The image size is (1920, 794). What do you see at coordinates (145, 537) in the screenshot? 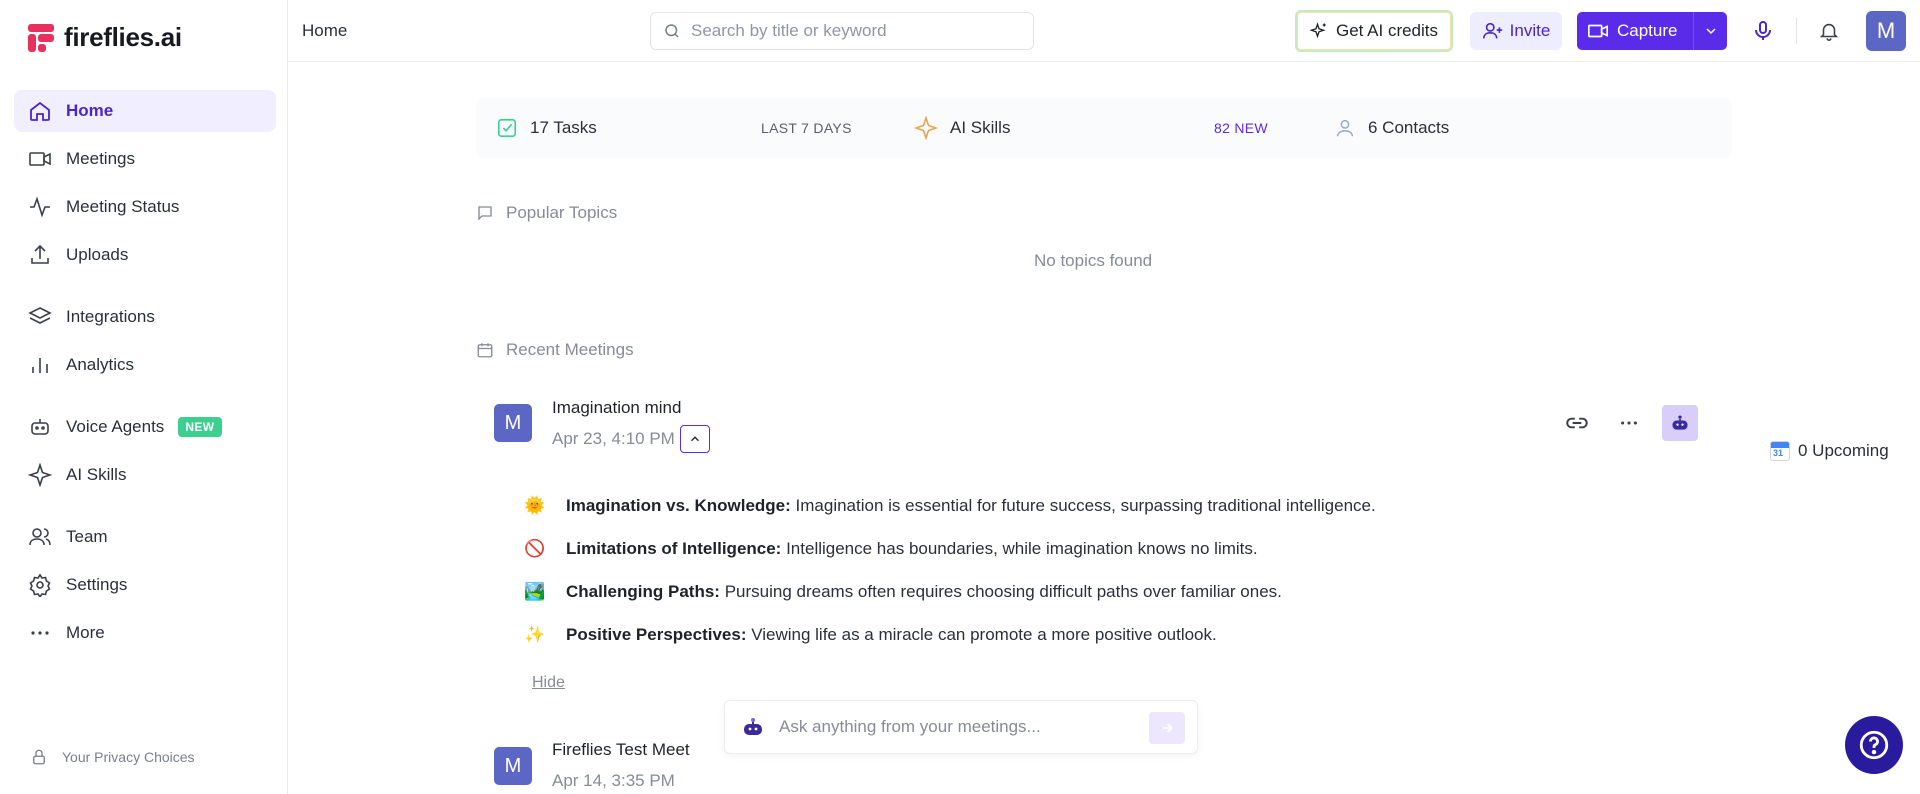
I see `sidebar-item-team: Team` at bounding box center [145, 537].